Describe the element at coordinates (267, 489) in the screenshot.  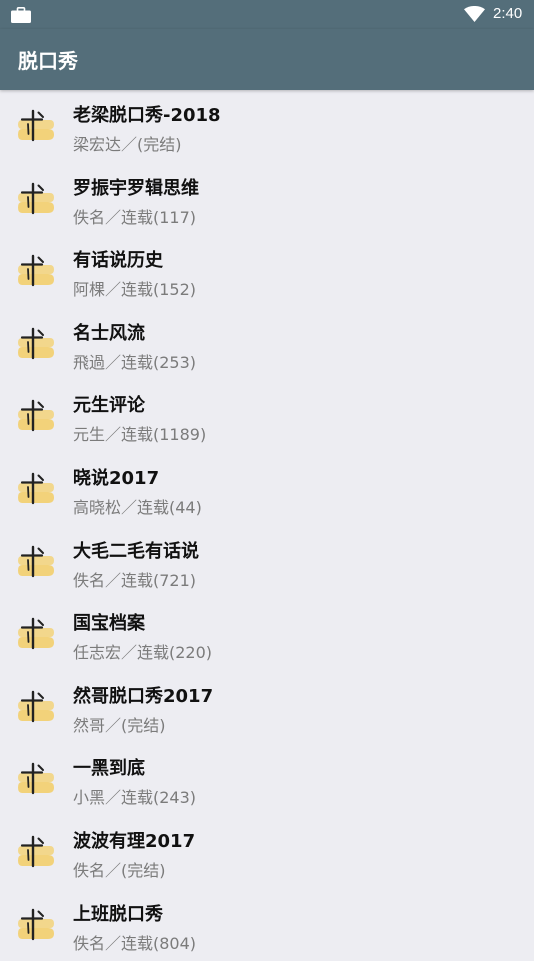
I see `book-list-item: 晓说2017 高晓松／连载(44)` at that location.